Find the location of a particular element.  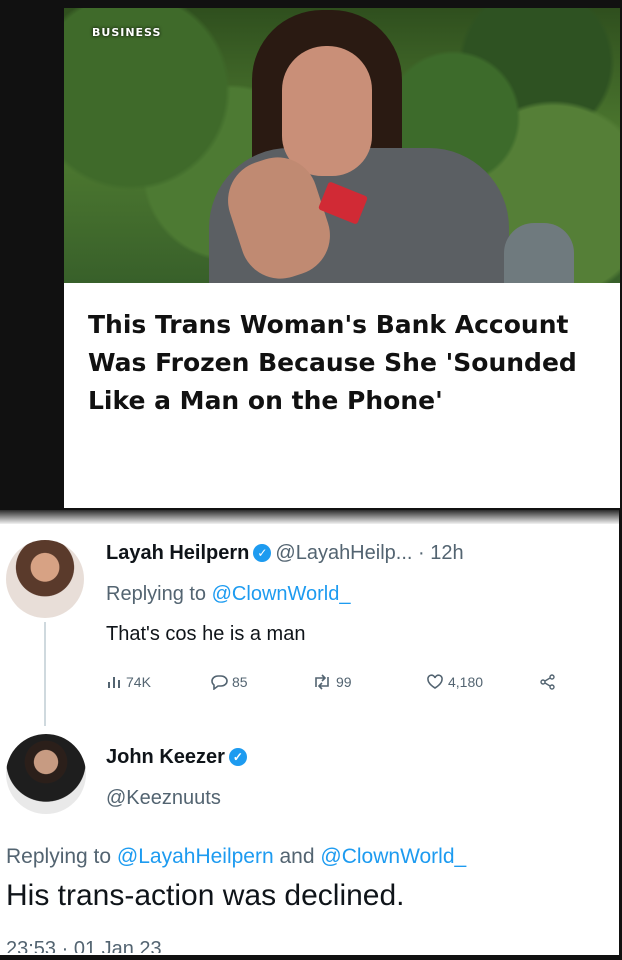

thread-connector is located at coordinates (45, 674).